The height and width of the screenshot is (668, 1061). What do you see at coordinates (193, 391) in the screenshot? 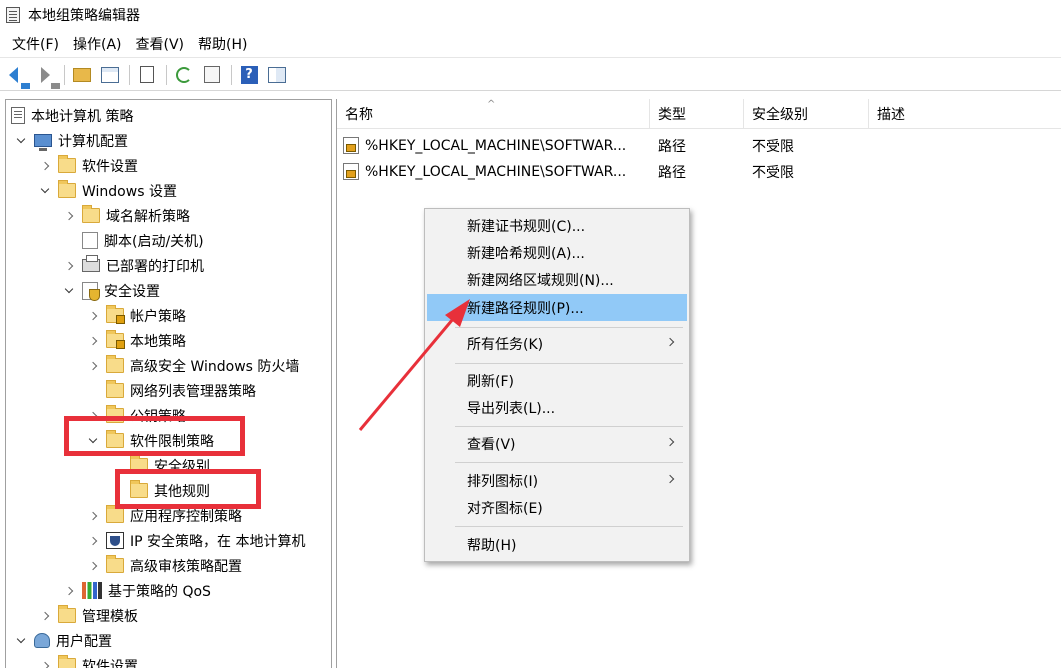
I see `tree-item-label: 网络列表管理器策略` at bounding box center [193, 391].